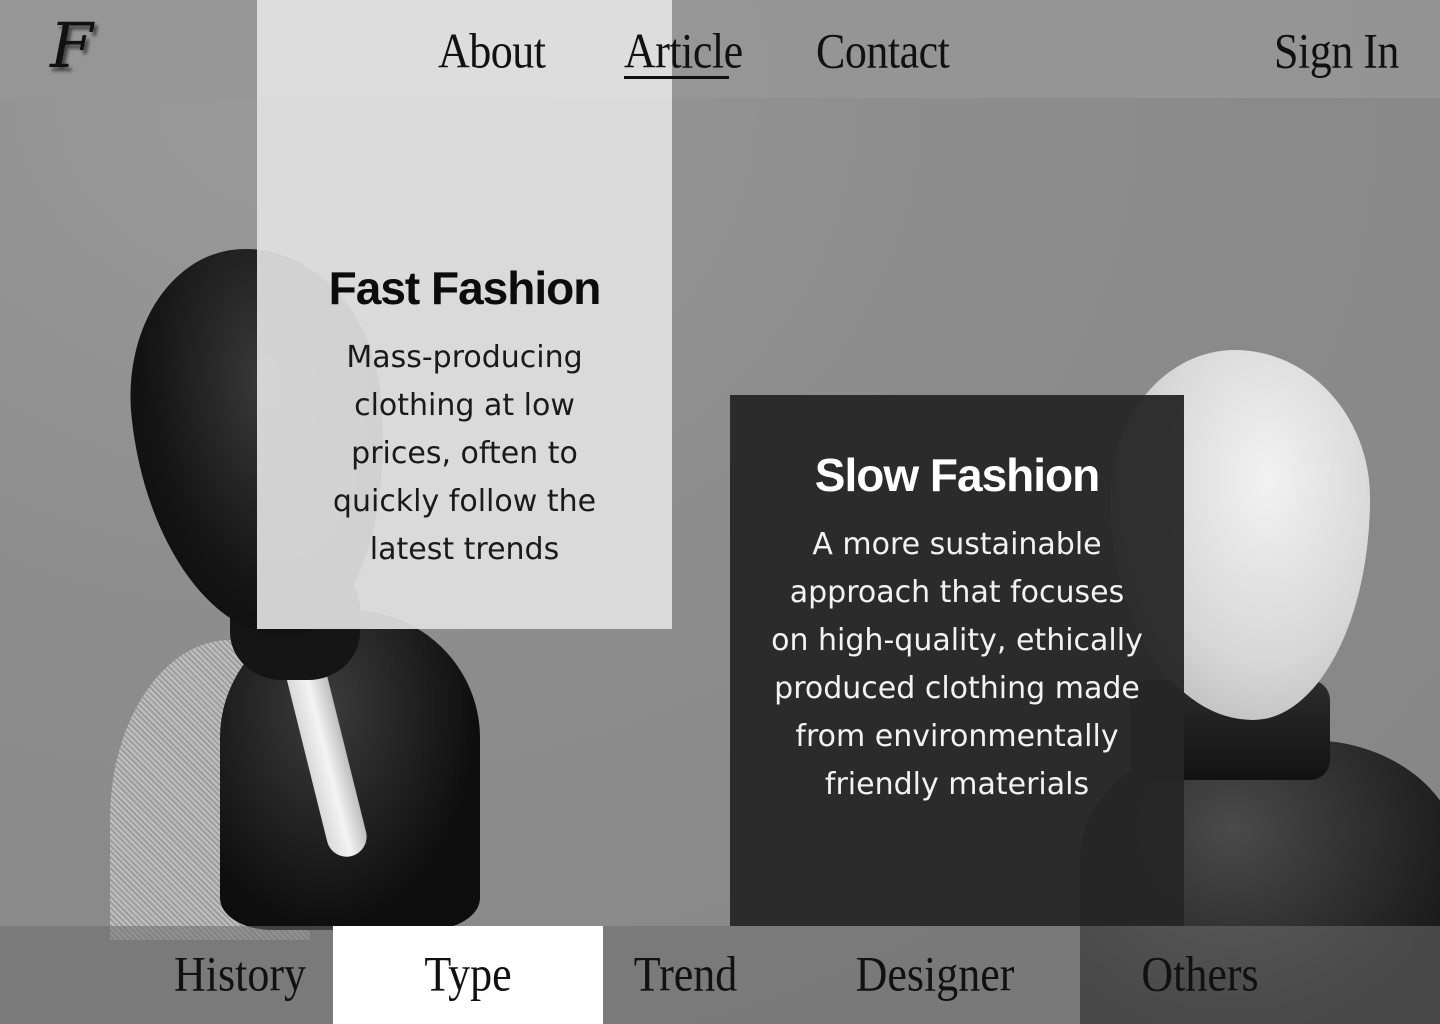  What do you see at coordinates (676, 77) in the screenshot?
I see `active-nav-underline` at bounding box center [676, 77].